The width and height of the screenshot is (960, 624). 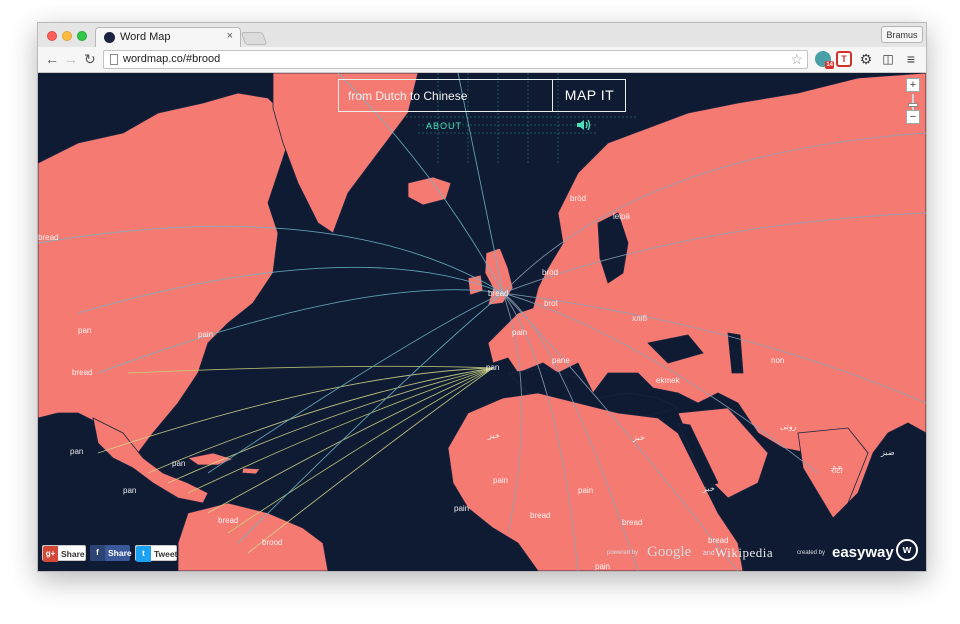 What do you see at coordinates (254, 38) in the screenshot?
I see `new-tab-button` at bounding box center [254, 38].